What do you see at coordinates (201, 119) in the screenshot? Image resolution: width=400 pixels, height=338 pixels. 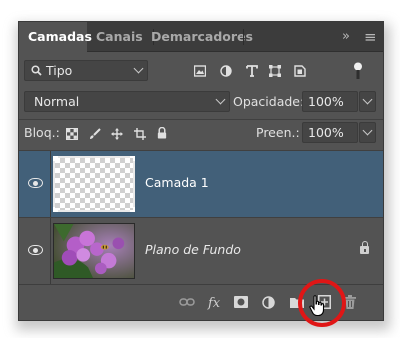 I see `divider` at bounding box center [201, 119].